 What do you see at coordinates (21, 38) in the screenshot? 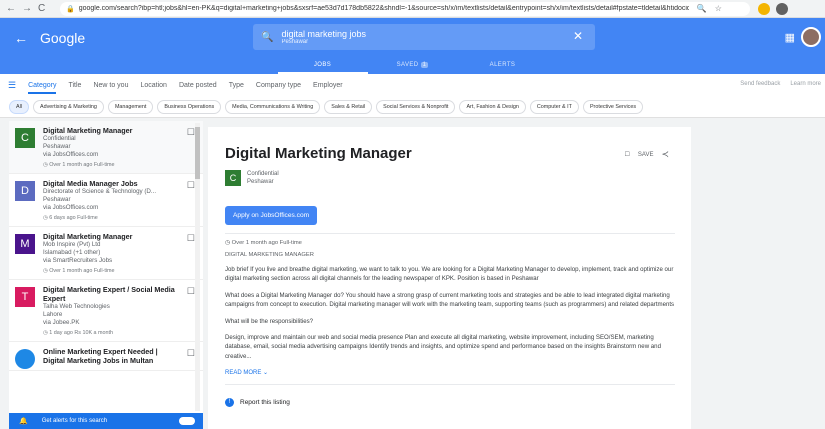
I see `back-icon: ←` at bounding box center [21, 38].